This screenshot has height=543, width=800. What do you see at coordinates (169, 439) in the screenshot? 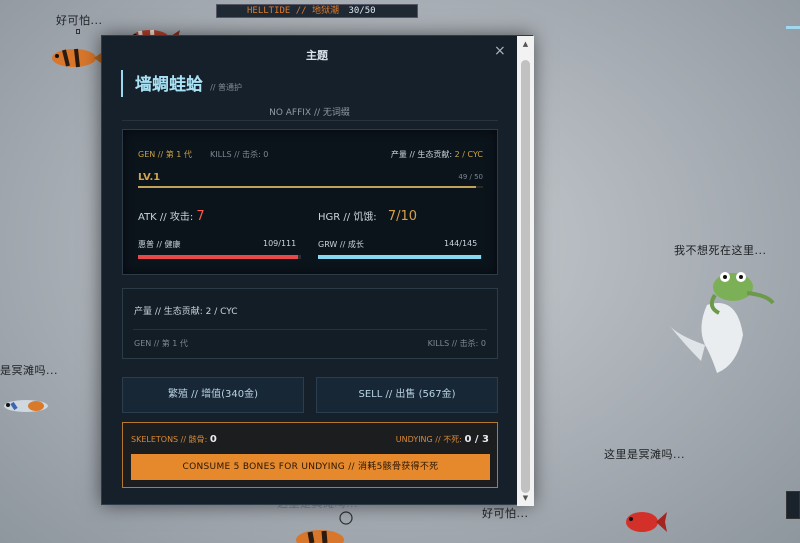
I see `skeletons-label: SKELETONS // 骸骨:` at bounding box center [169, 439].